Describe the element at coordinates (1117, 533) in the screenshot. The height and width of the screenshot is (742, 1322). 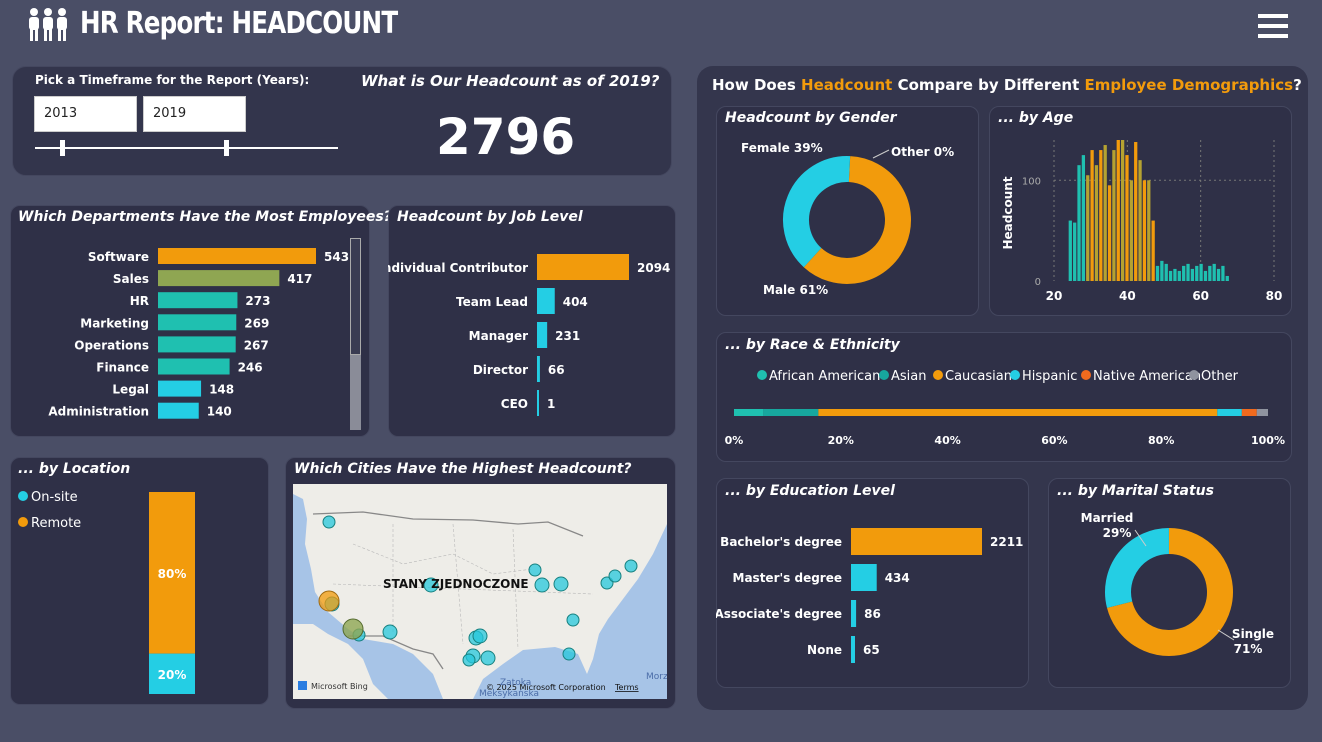
I see `married-pct-label: 29%` at that location.